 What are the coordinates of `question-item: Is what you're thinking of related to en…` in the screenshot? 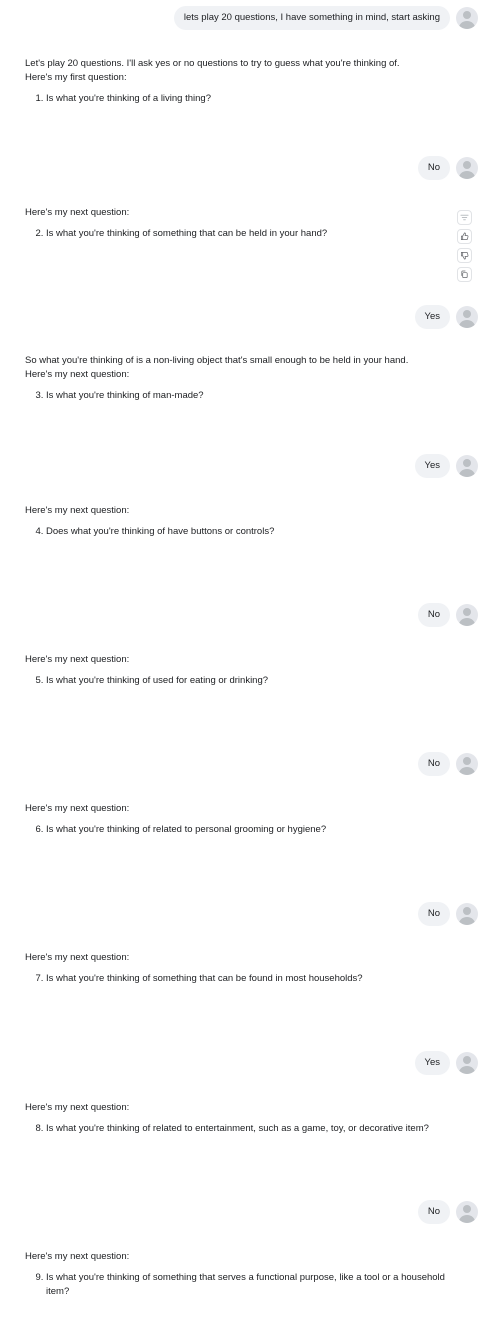 It's located at (245, 1129).